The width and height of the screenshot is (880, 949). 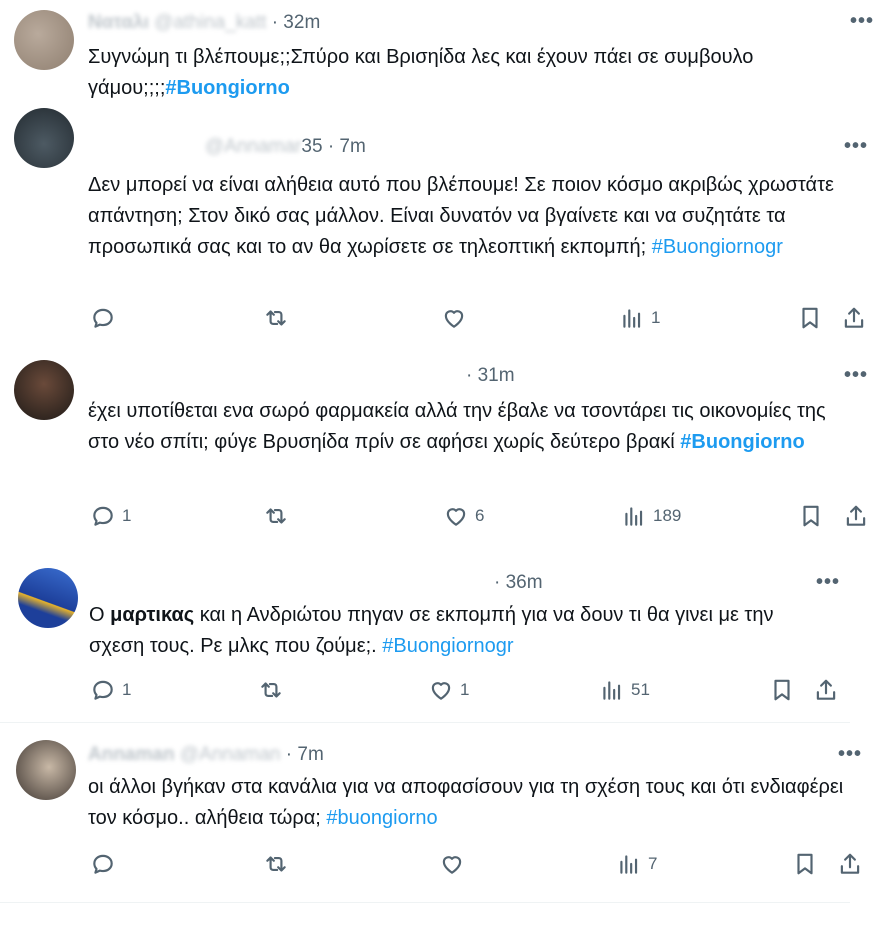 What do you see at coordinates (425, 902) in the screenshot?
I see `divider` at bounding box center [425, 902].